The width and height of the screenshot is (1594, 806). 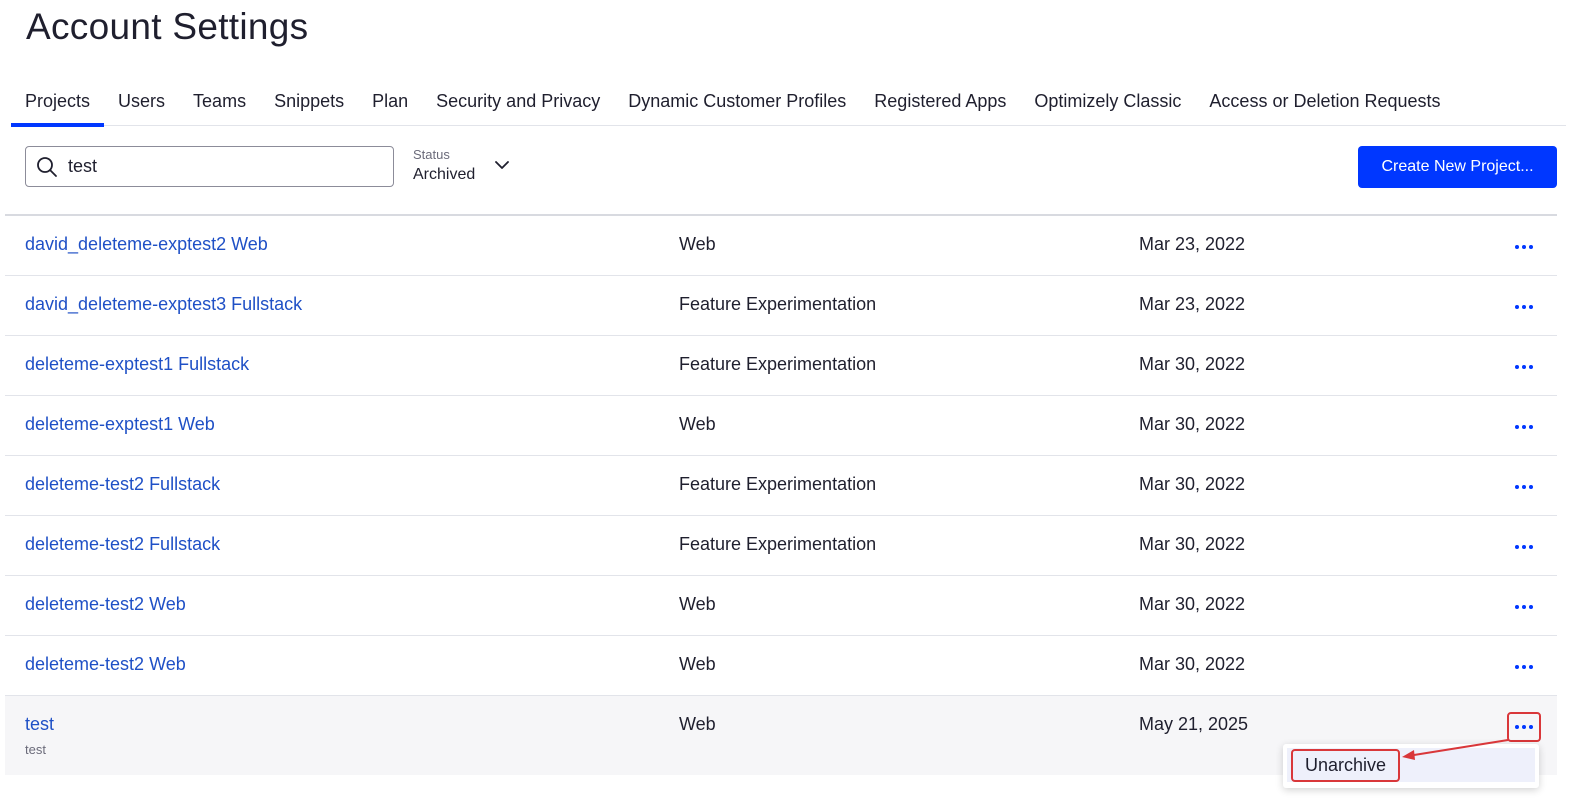 I want to click on search-box, so click(x=209, y=166).